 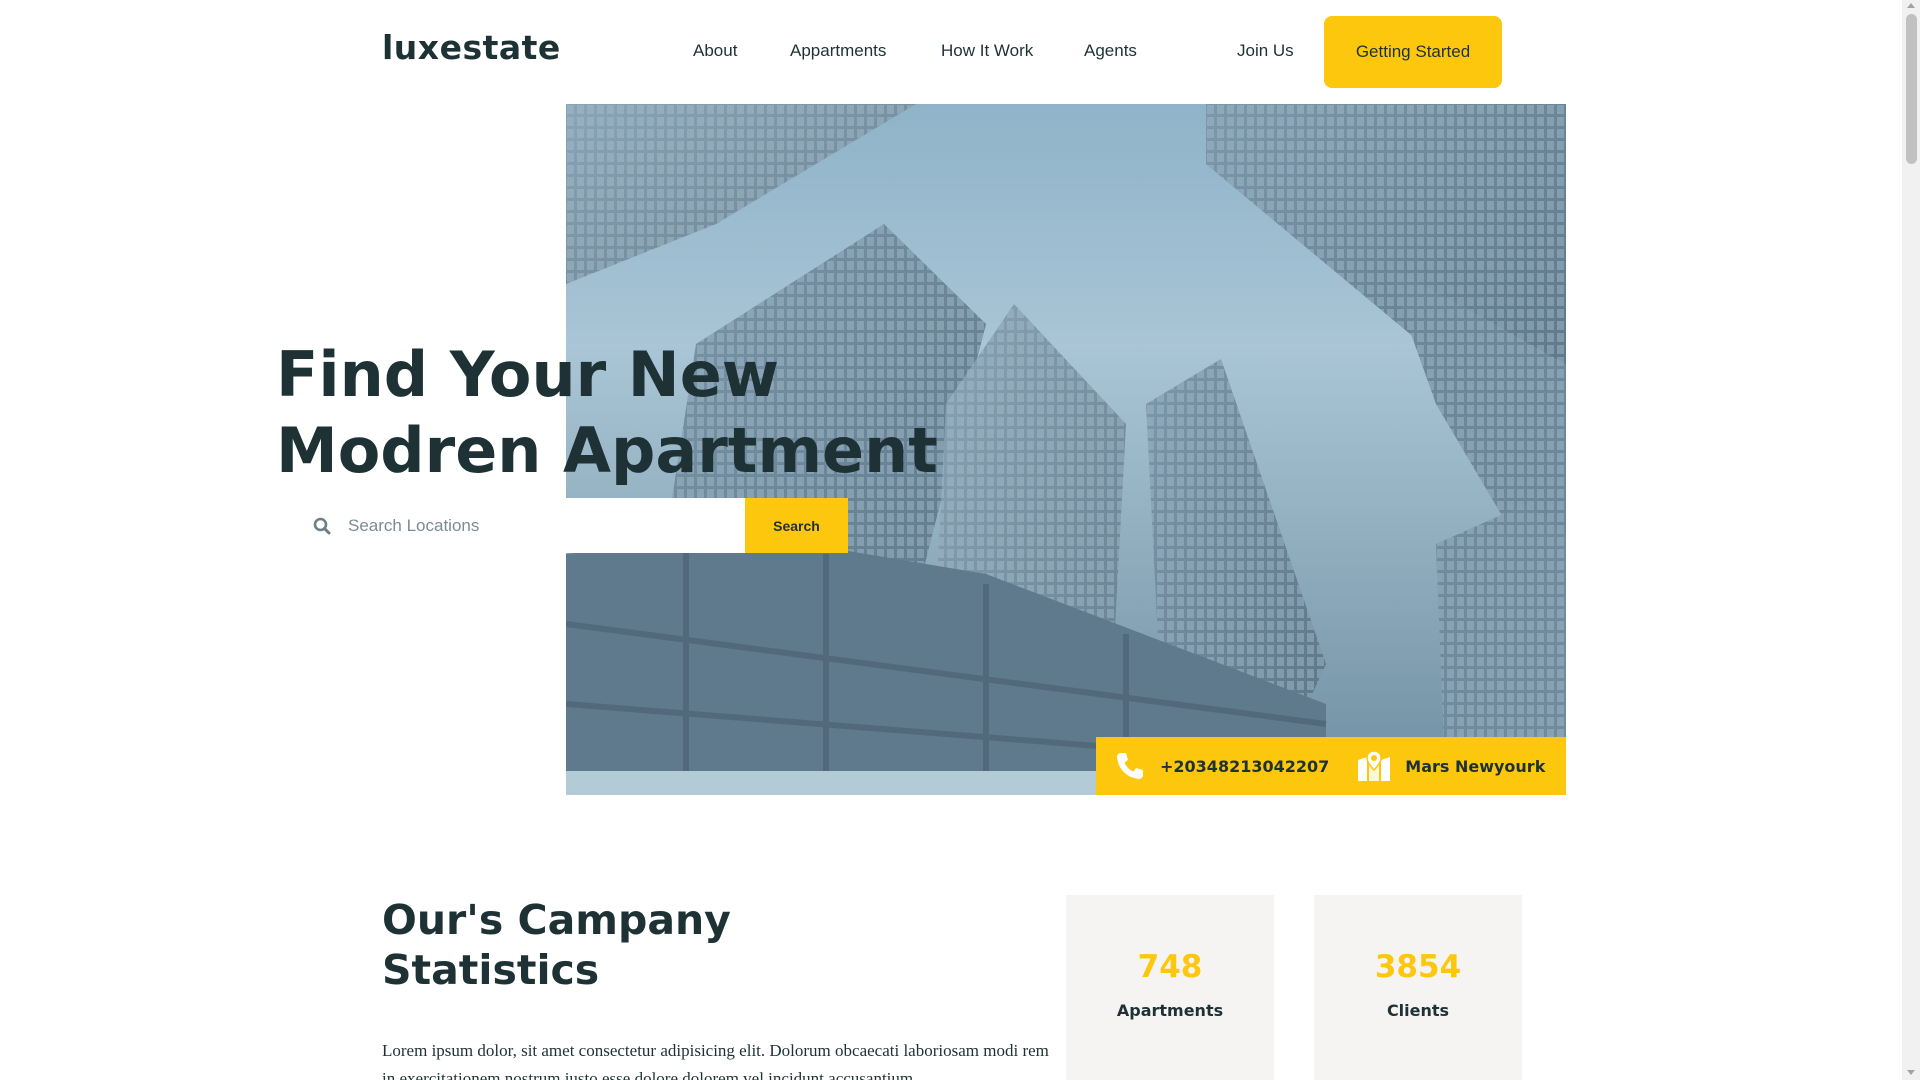 I want to click on search-bar: Search, so click(x=562, y=525).